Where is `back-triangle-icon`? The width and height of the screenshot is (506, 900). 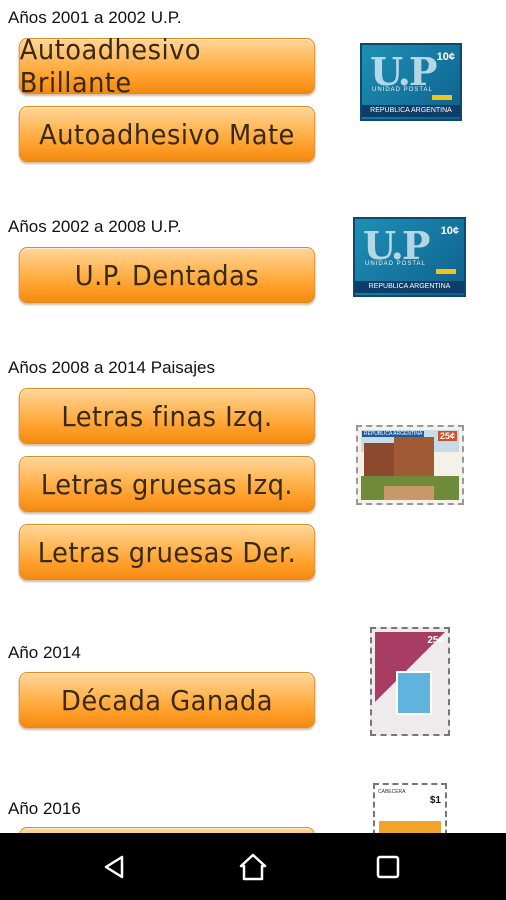
back-triangle-icon is located at coordinates (114, 867).